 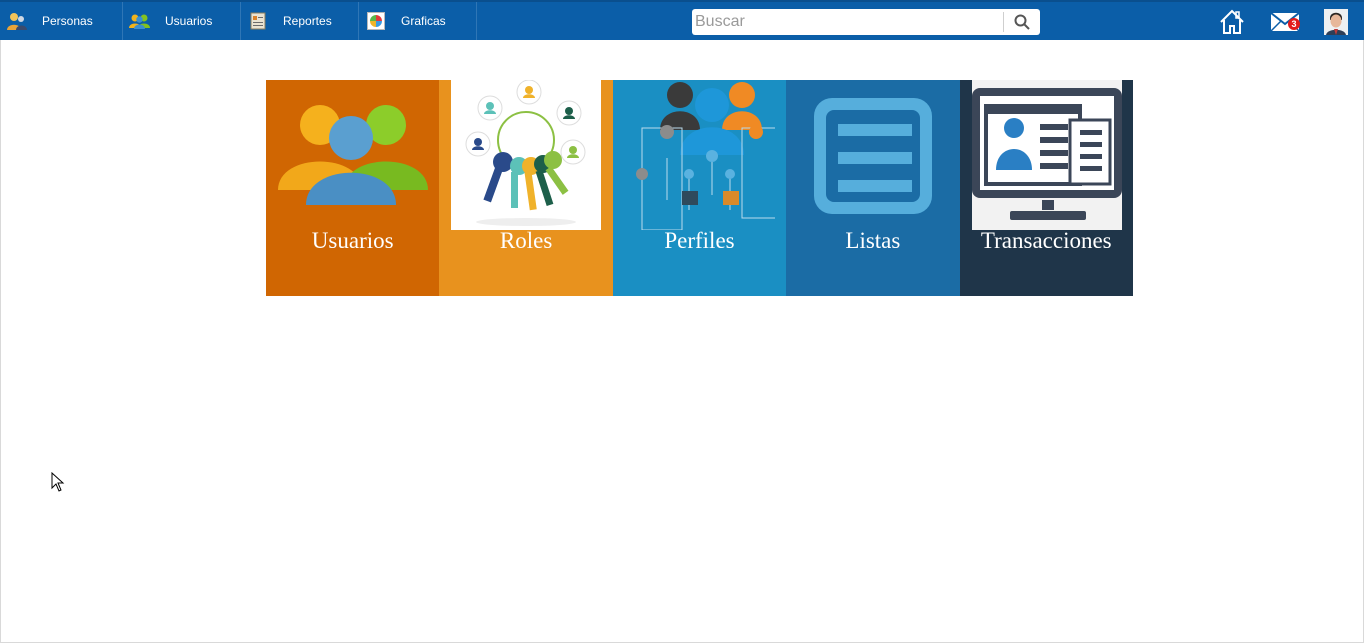 What do you see at coordinates (700, 155) in the screenshot?
I see `profiles-network-icon` at bounding box center [700, 155].